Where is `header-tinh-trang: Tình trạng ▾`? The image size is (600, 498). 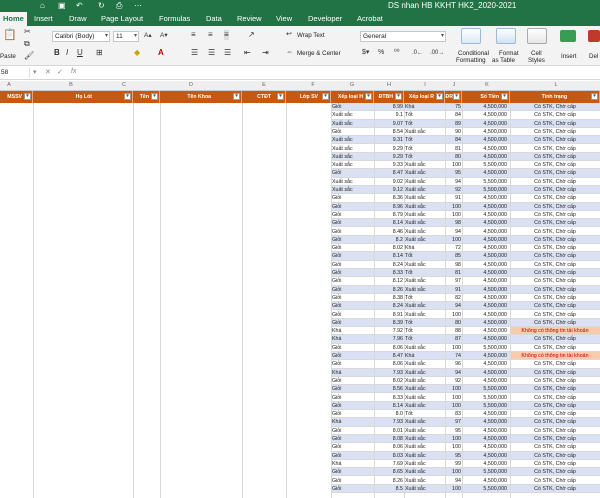 header-tinh-trang: Tình trạng ▾ is located at coordinates (555, 97).